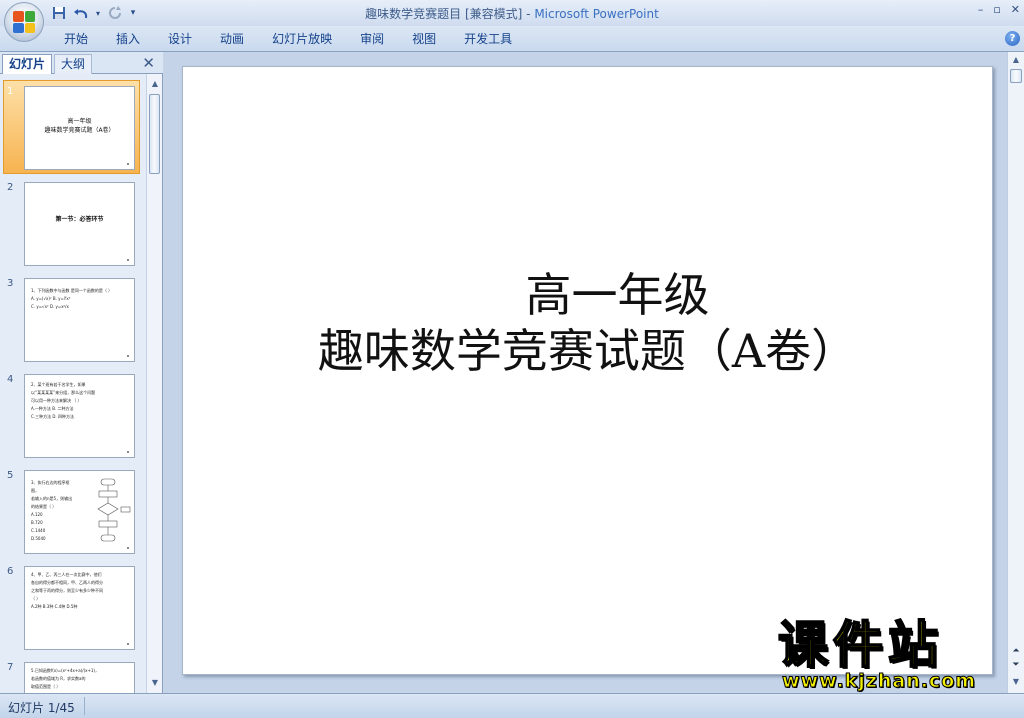 The image size is (1024, 718). I want to click on tab-slideshow: 幻灯片放映, so click(302, 39).